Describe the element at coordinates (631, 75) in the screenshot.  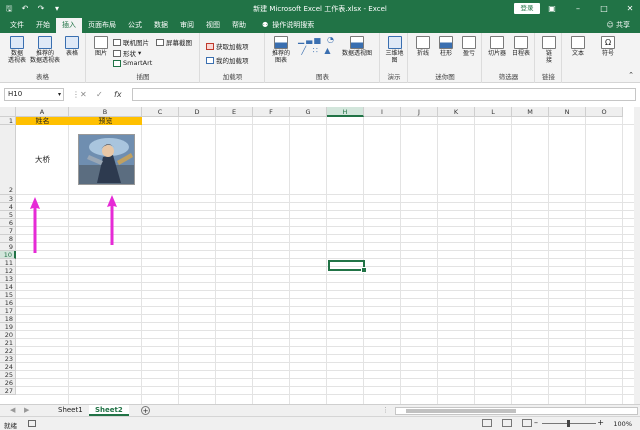
I see `collapse-ribbon-icon: ⌃` at that location.